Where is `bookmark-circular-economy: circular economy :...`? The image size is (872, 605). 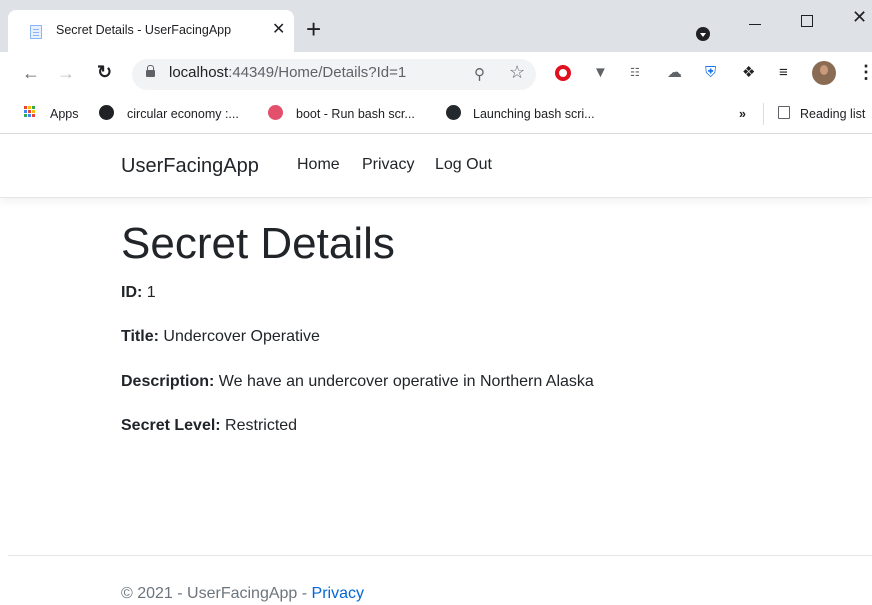
bookmark-circular-economy: circular economy :... is located at coordinates (183, 114).